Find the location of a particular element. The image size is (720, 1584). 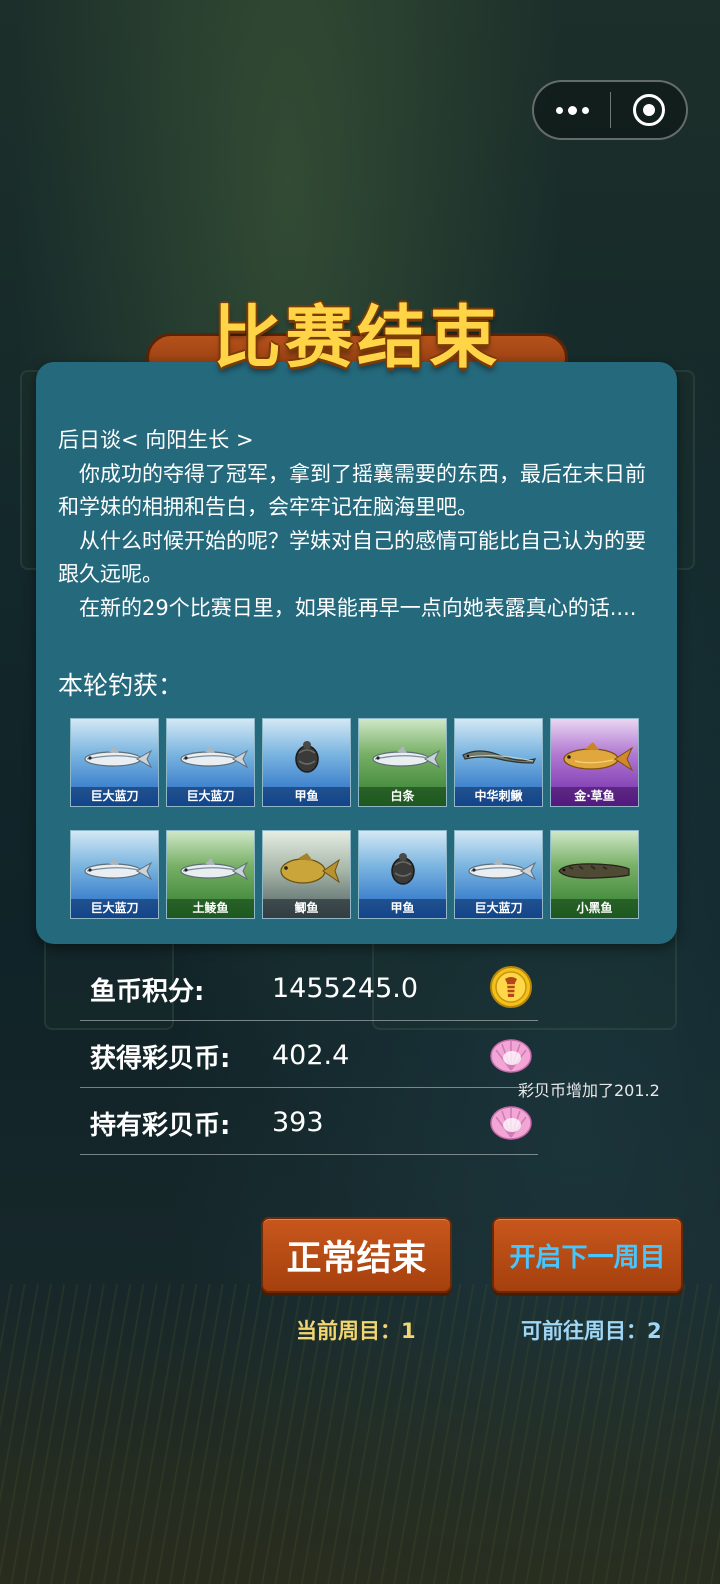

mini-program-capsule is located at coordinates (610, 110).